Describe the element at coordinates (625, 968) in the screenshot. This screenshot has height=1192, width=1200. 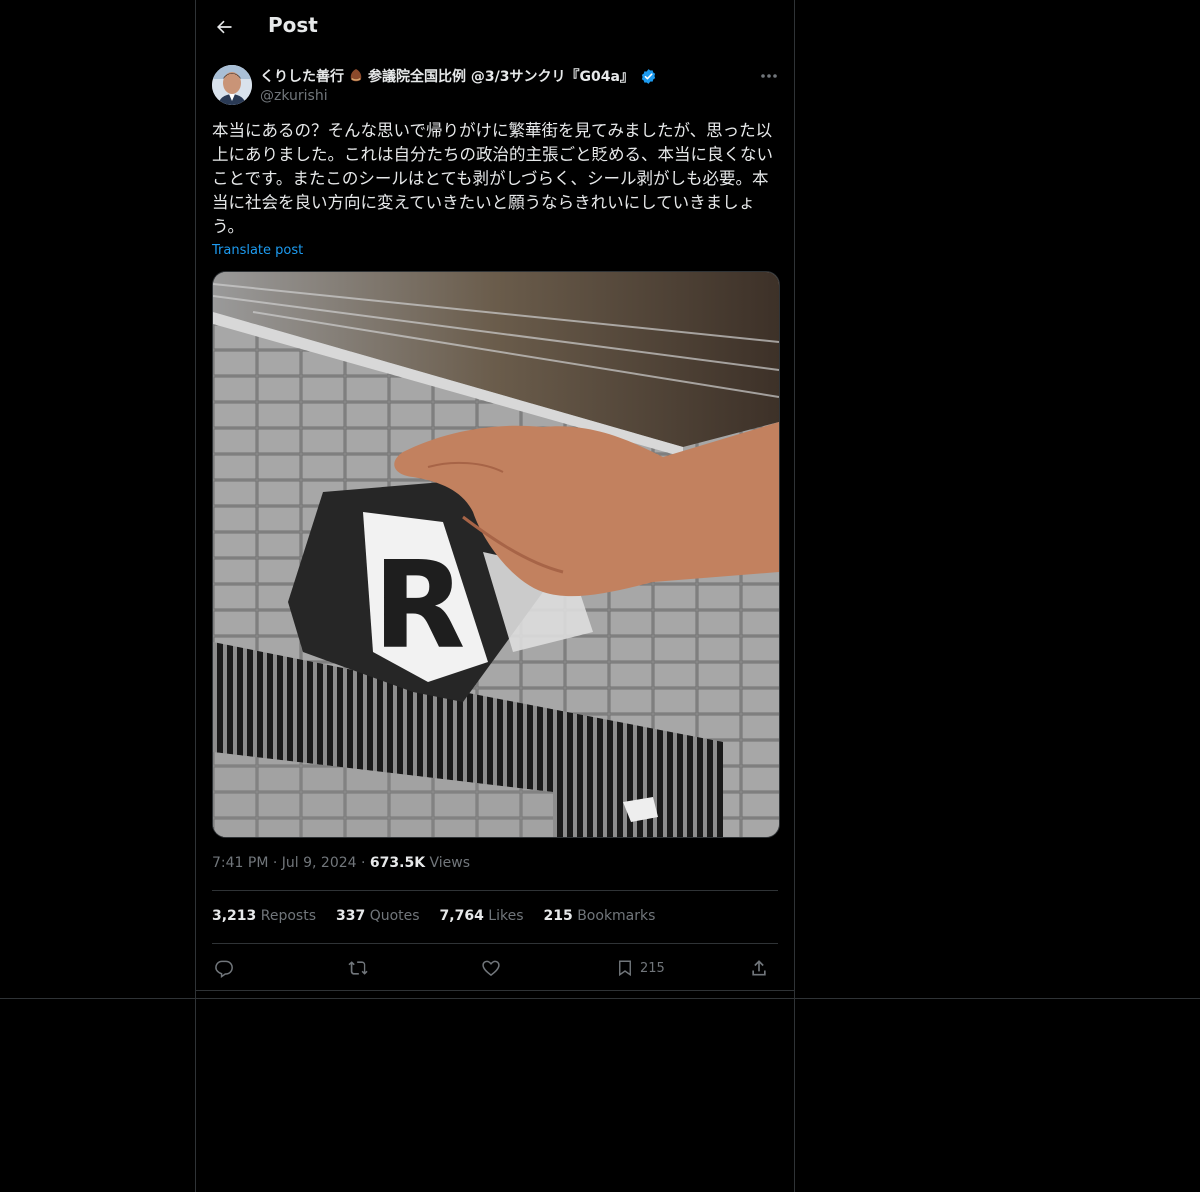
I see `bookmark-icon` at that location.